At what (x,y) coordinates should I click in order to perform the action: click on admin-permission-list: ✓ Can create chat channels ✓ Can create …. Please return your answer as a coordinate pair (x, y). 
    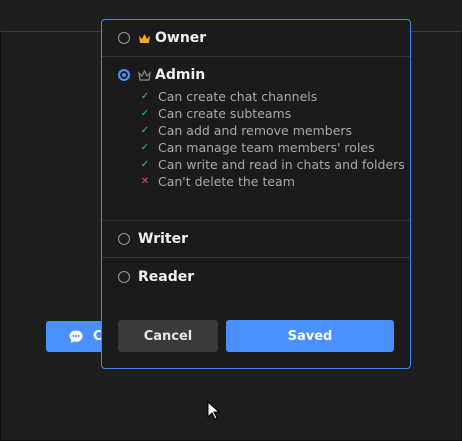
    Looking at the image, I should click on (264, 139).